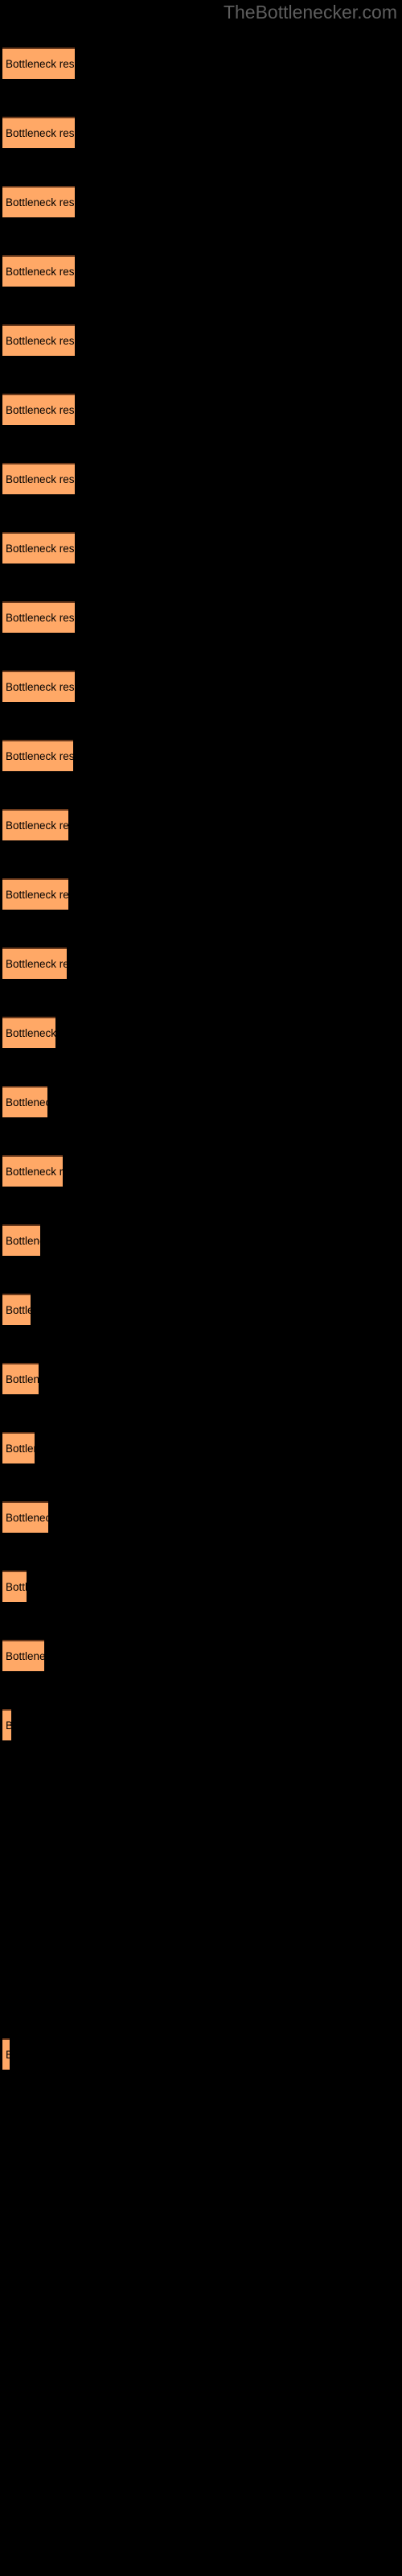 This screenshot has width=402, height=2576. I want to click on bar-9: Bottleneck result, so click(38, 617).